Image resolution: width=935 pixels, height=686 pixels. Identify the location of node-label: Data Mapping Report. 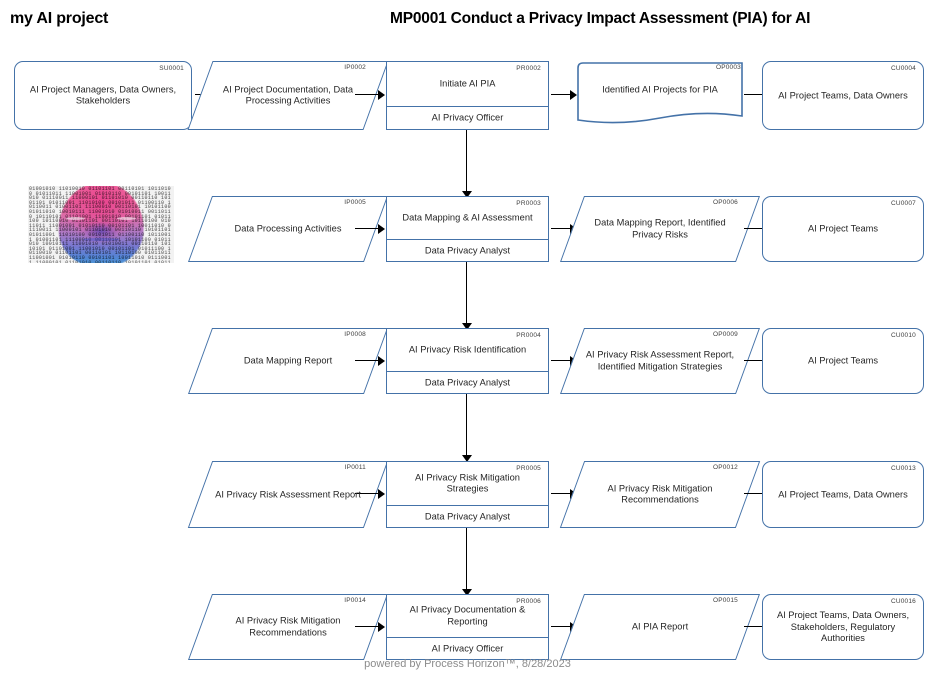
(288, 360).